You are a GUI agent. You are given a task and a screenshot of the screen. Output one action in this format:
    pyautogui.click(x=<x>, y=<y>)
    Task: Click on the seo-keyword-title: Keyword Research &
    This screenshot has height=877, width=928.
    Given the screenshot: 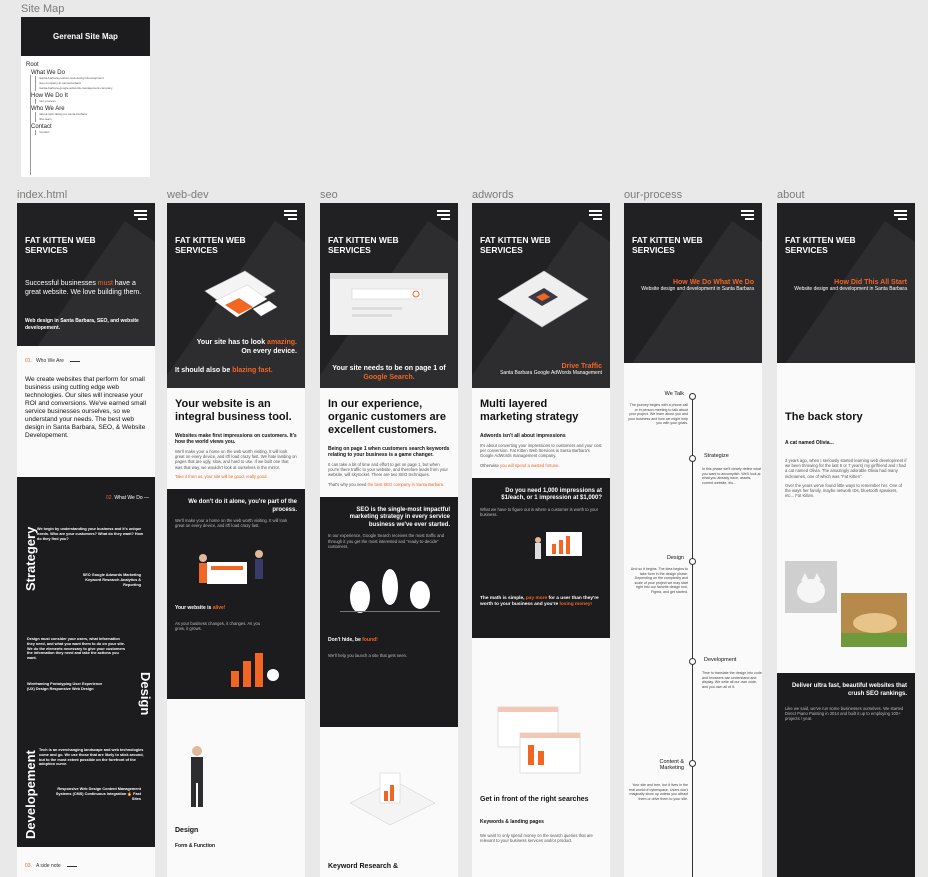 What is the action you would take?
    pyautogui.click(x=363, y=866)
    